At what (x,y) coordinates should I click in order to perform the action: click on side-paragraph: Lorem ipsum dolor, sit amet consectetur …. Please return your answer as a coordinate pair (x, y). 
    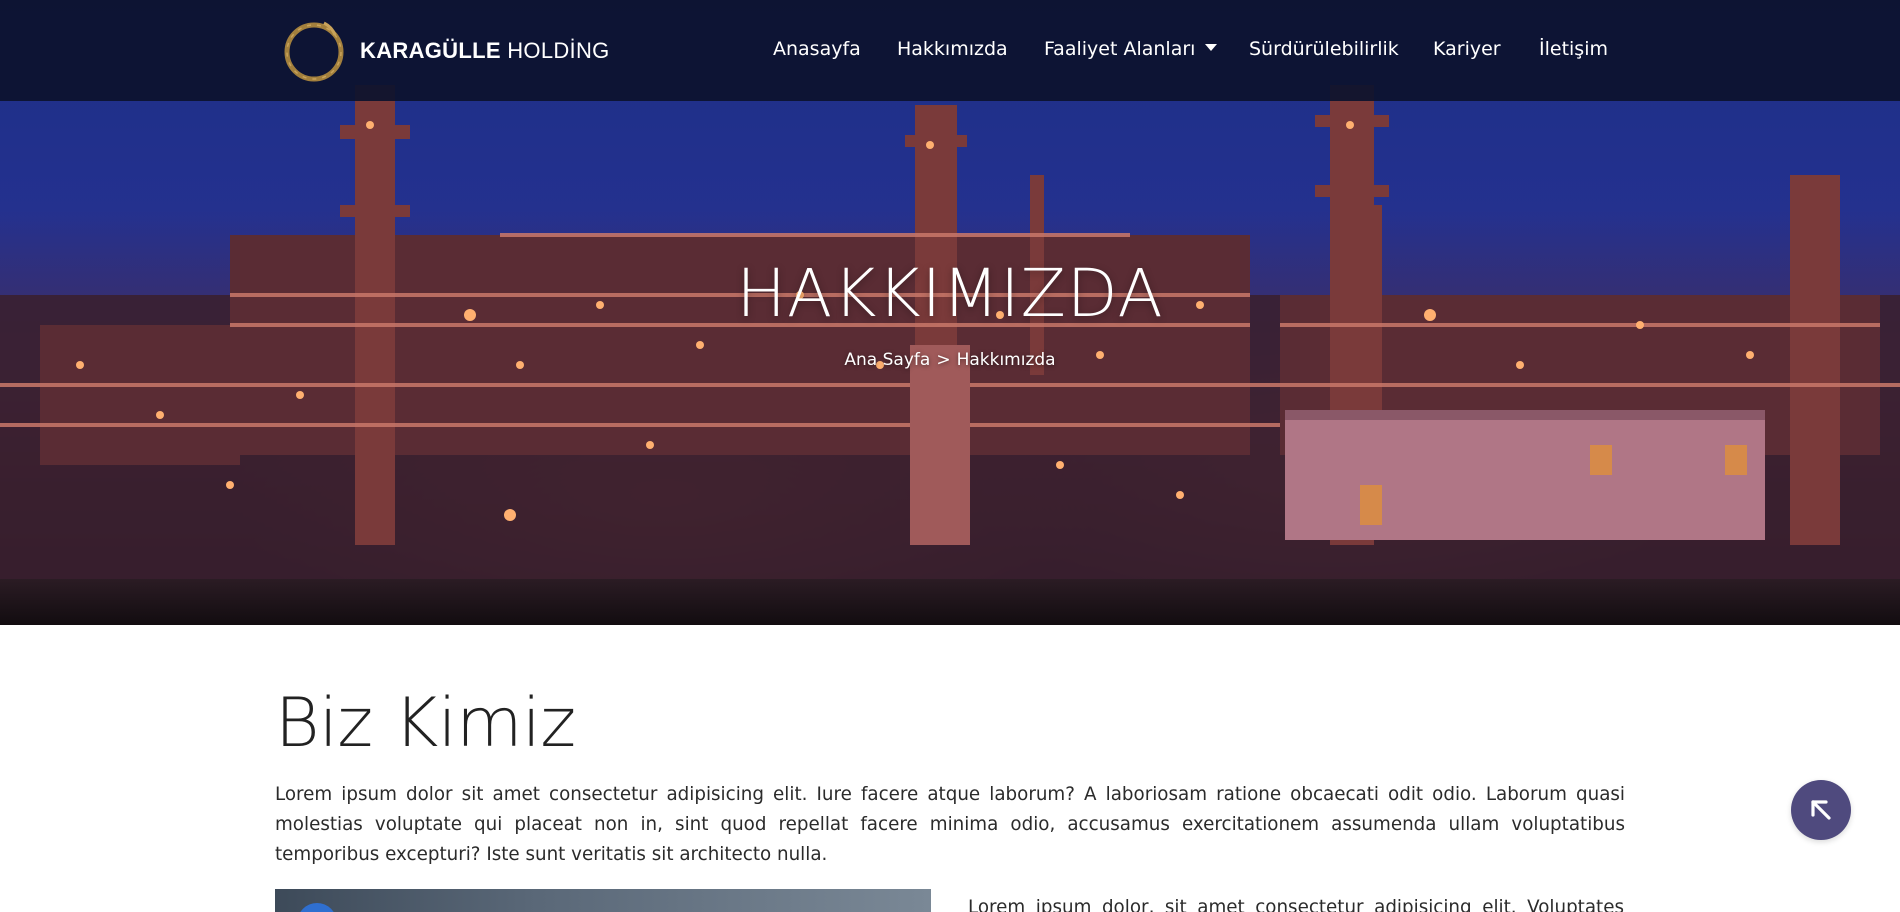
    Looking at the image, I should click on (1296, 904).